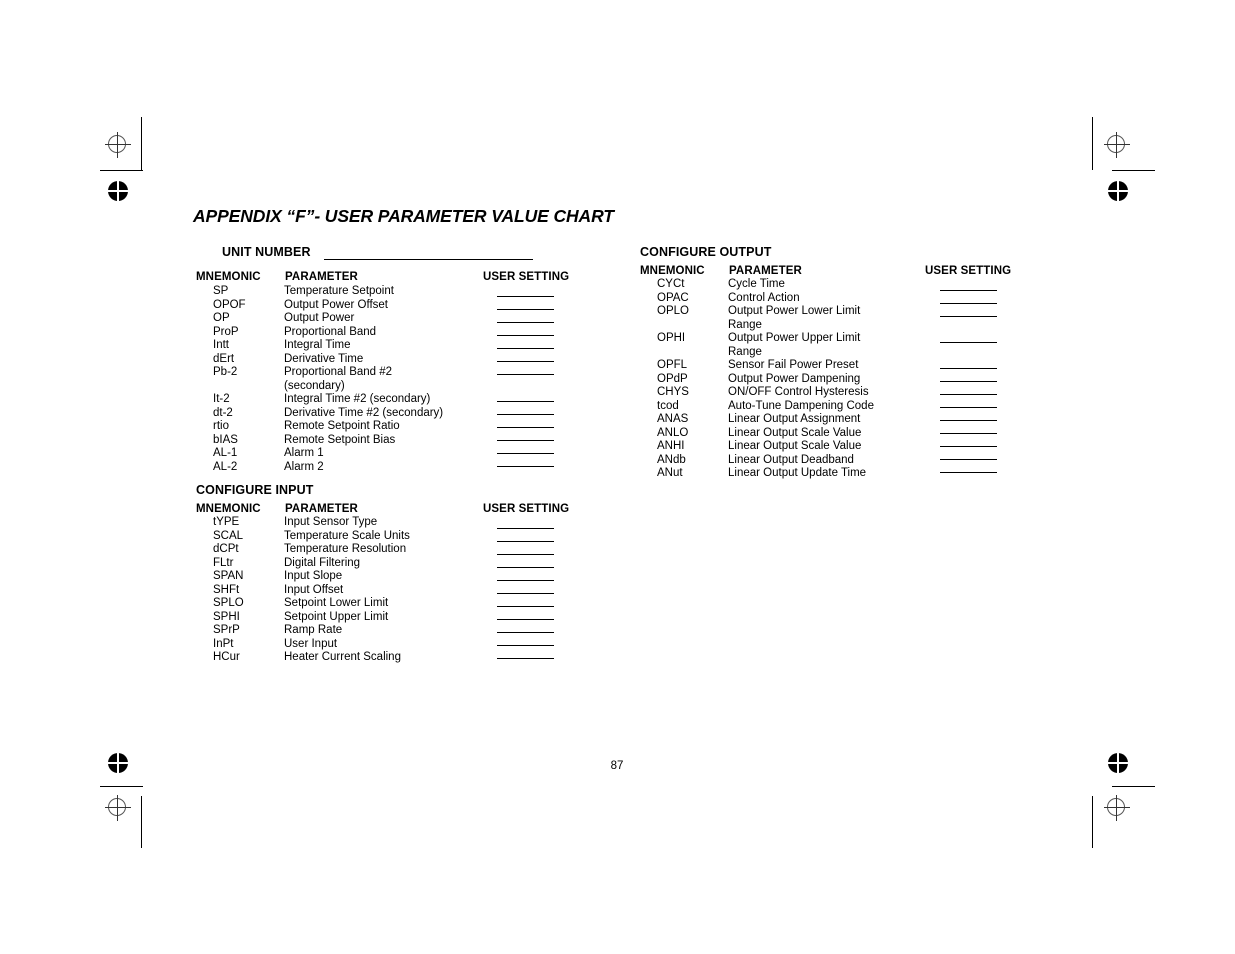 Image resolution: width=1235 pixels, height=954 pixels. Describe the element at coordinates (672, 378) in the screenshot. I see `row-mnemonic: OPdP` at that location.